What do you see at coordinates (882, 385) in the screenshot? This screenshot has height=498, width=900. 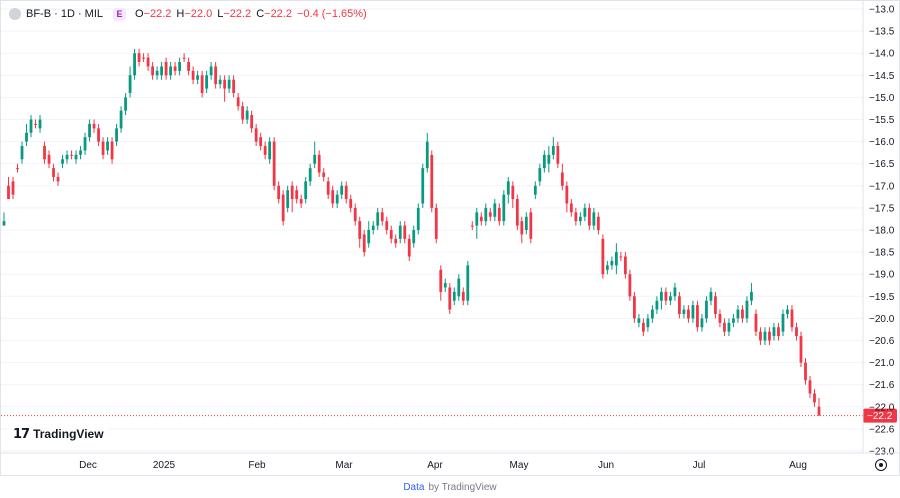 I see `y-tick-label: −21.6` at bounding box center [882, 385].